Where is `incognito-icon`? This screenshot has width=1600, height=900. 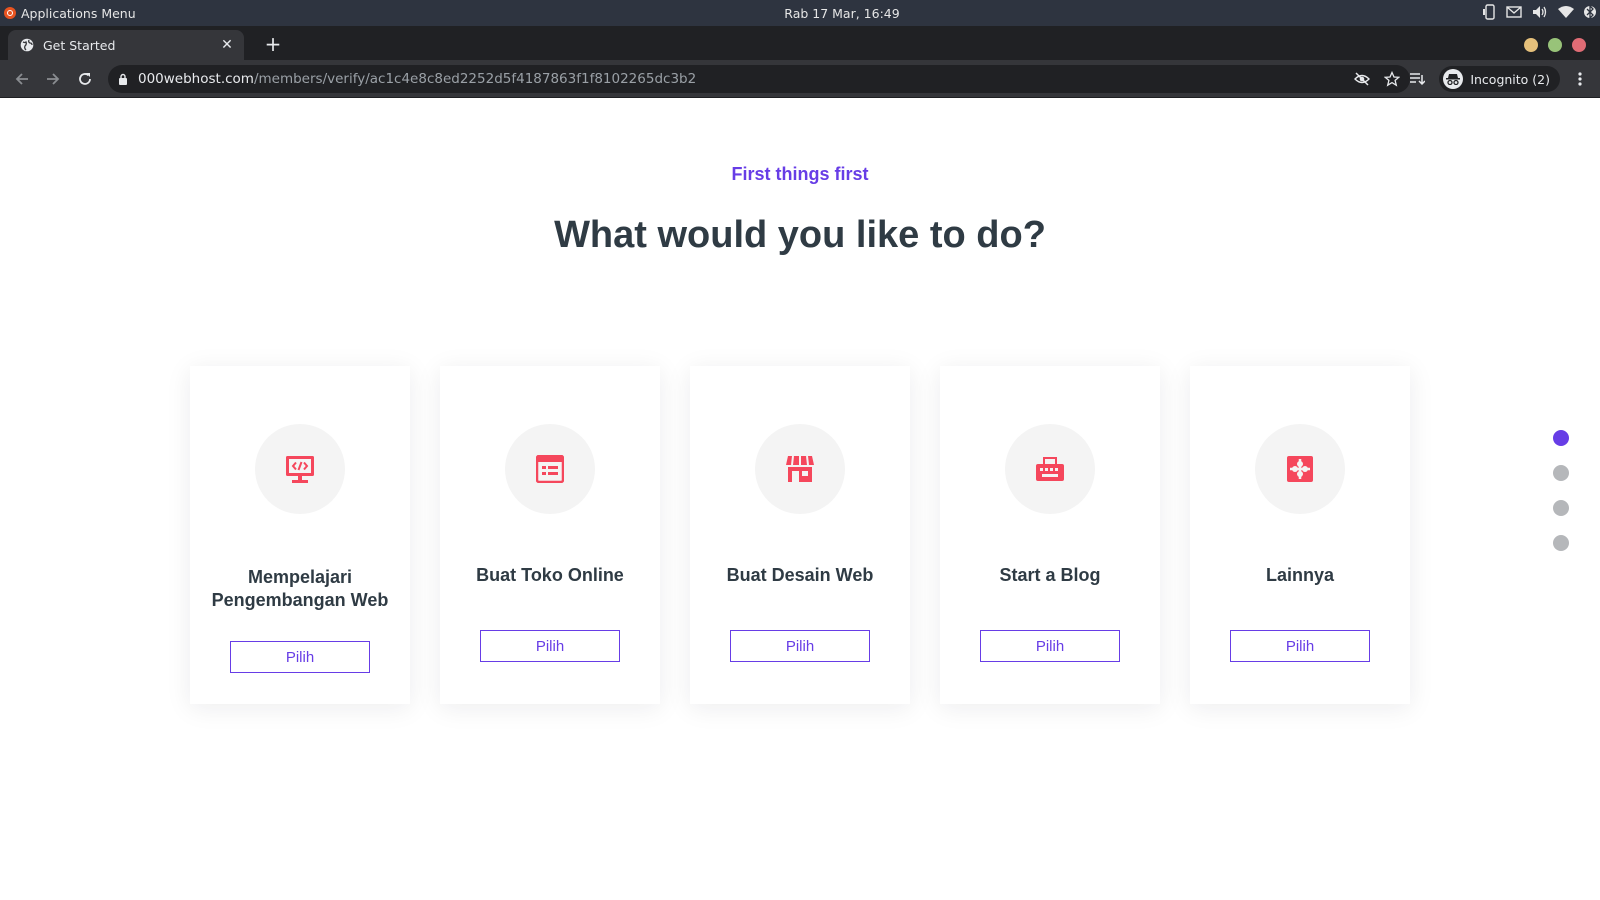 incognito-icon is located at coordinates (1453, 79).